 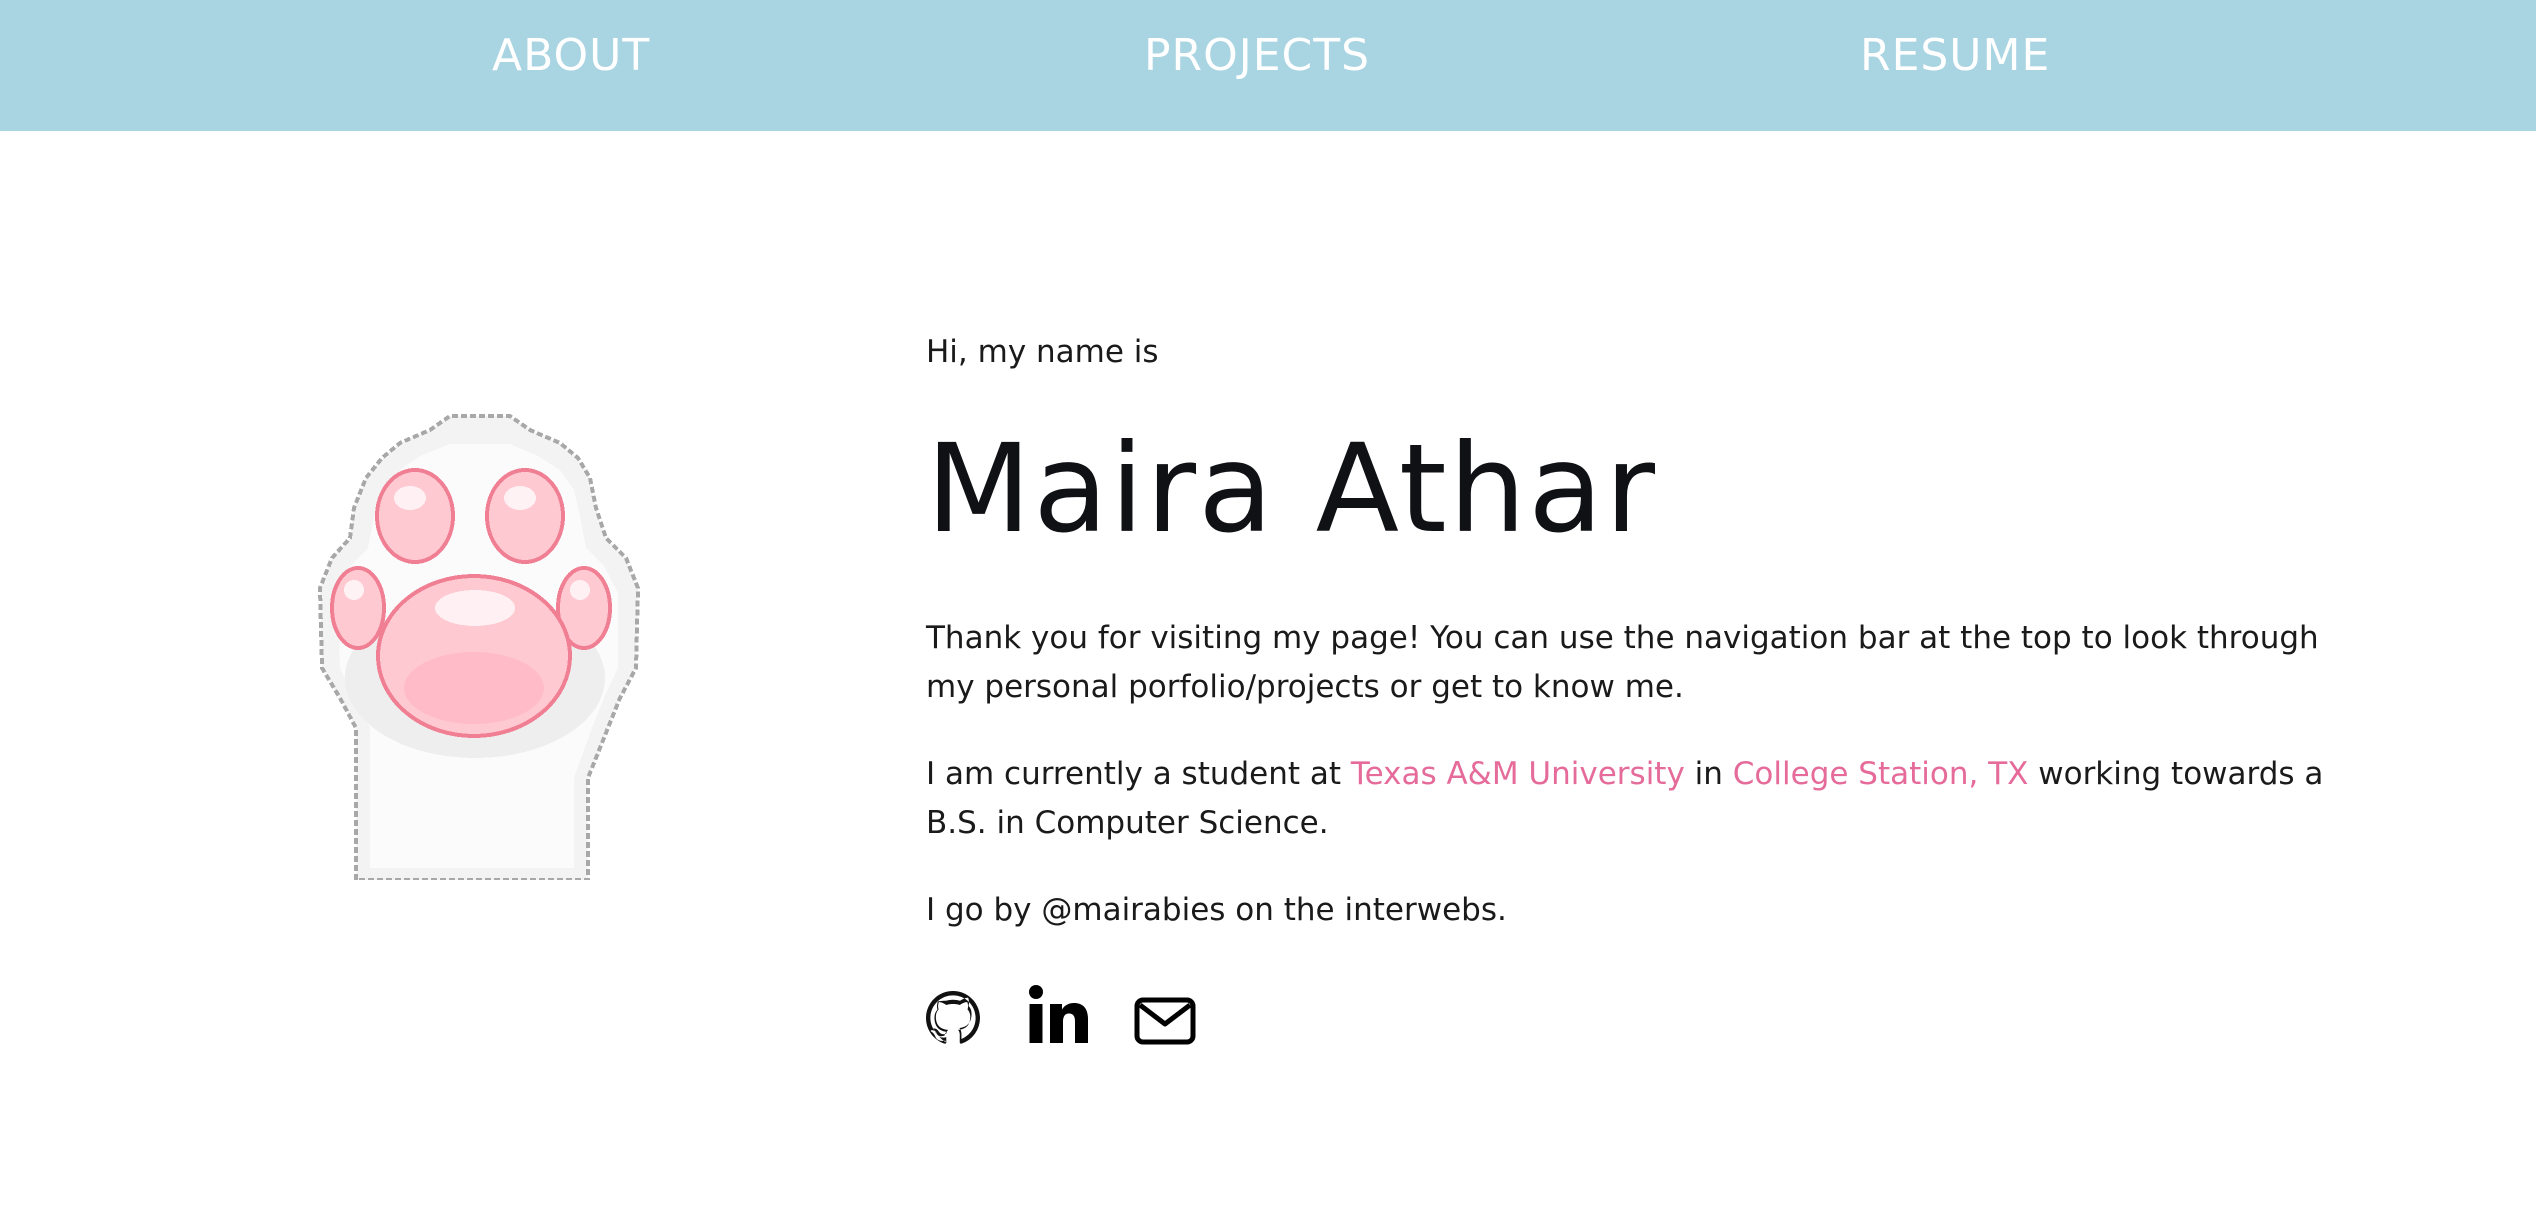 What do you see at coordinates (1058, 1014) in the screenshot?
I see `linkedin-icon` at bounding box center [1058, 1014].